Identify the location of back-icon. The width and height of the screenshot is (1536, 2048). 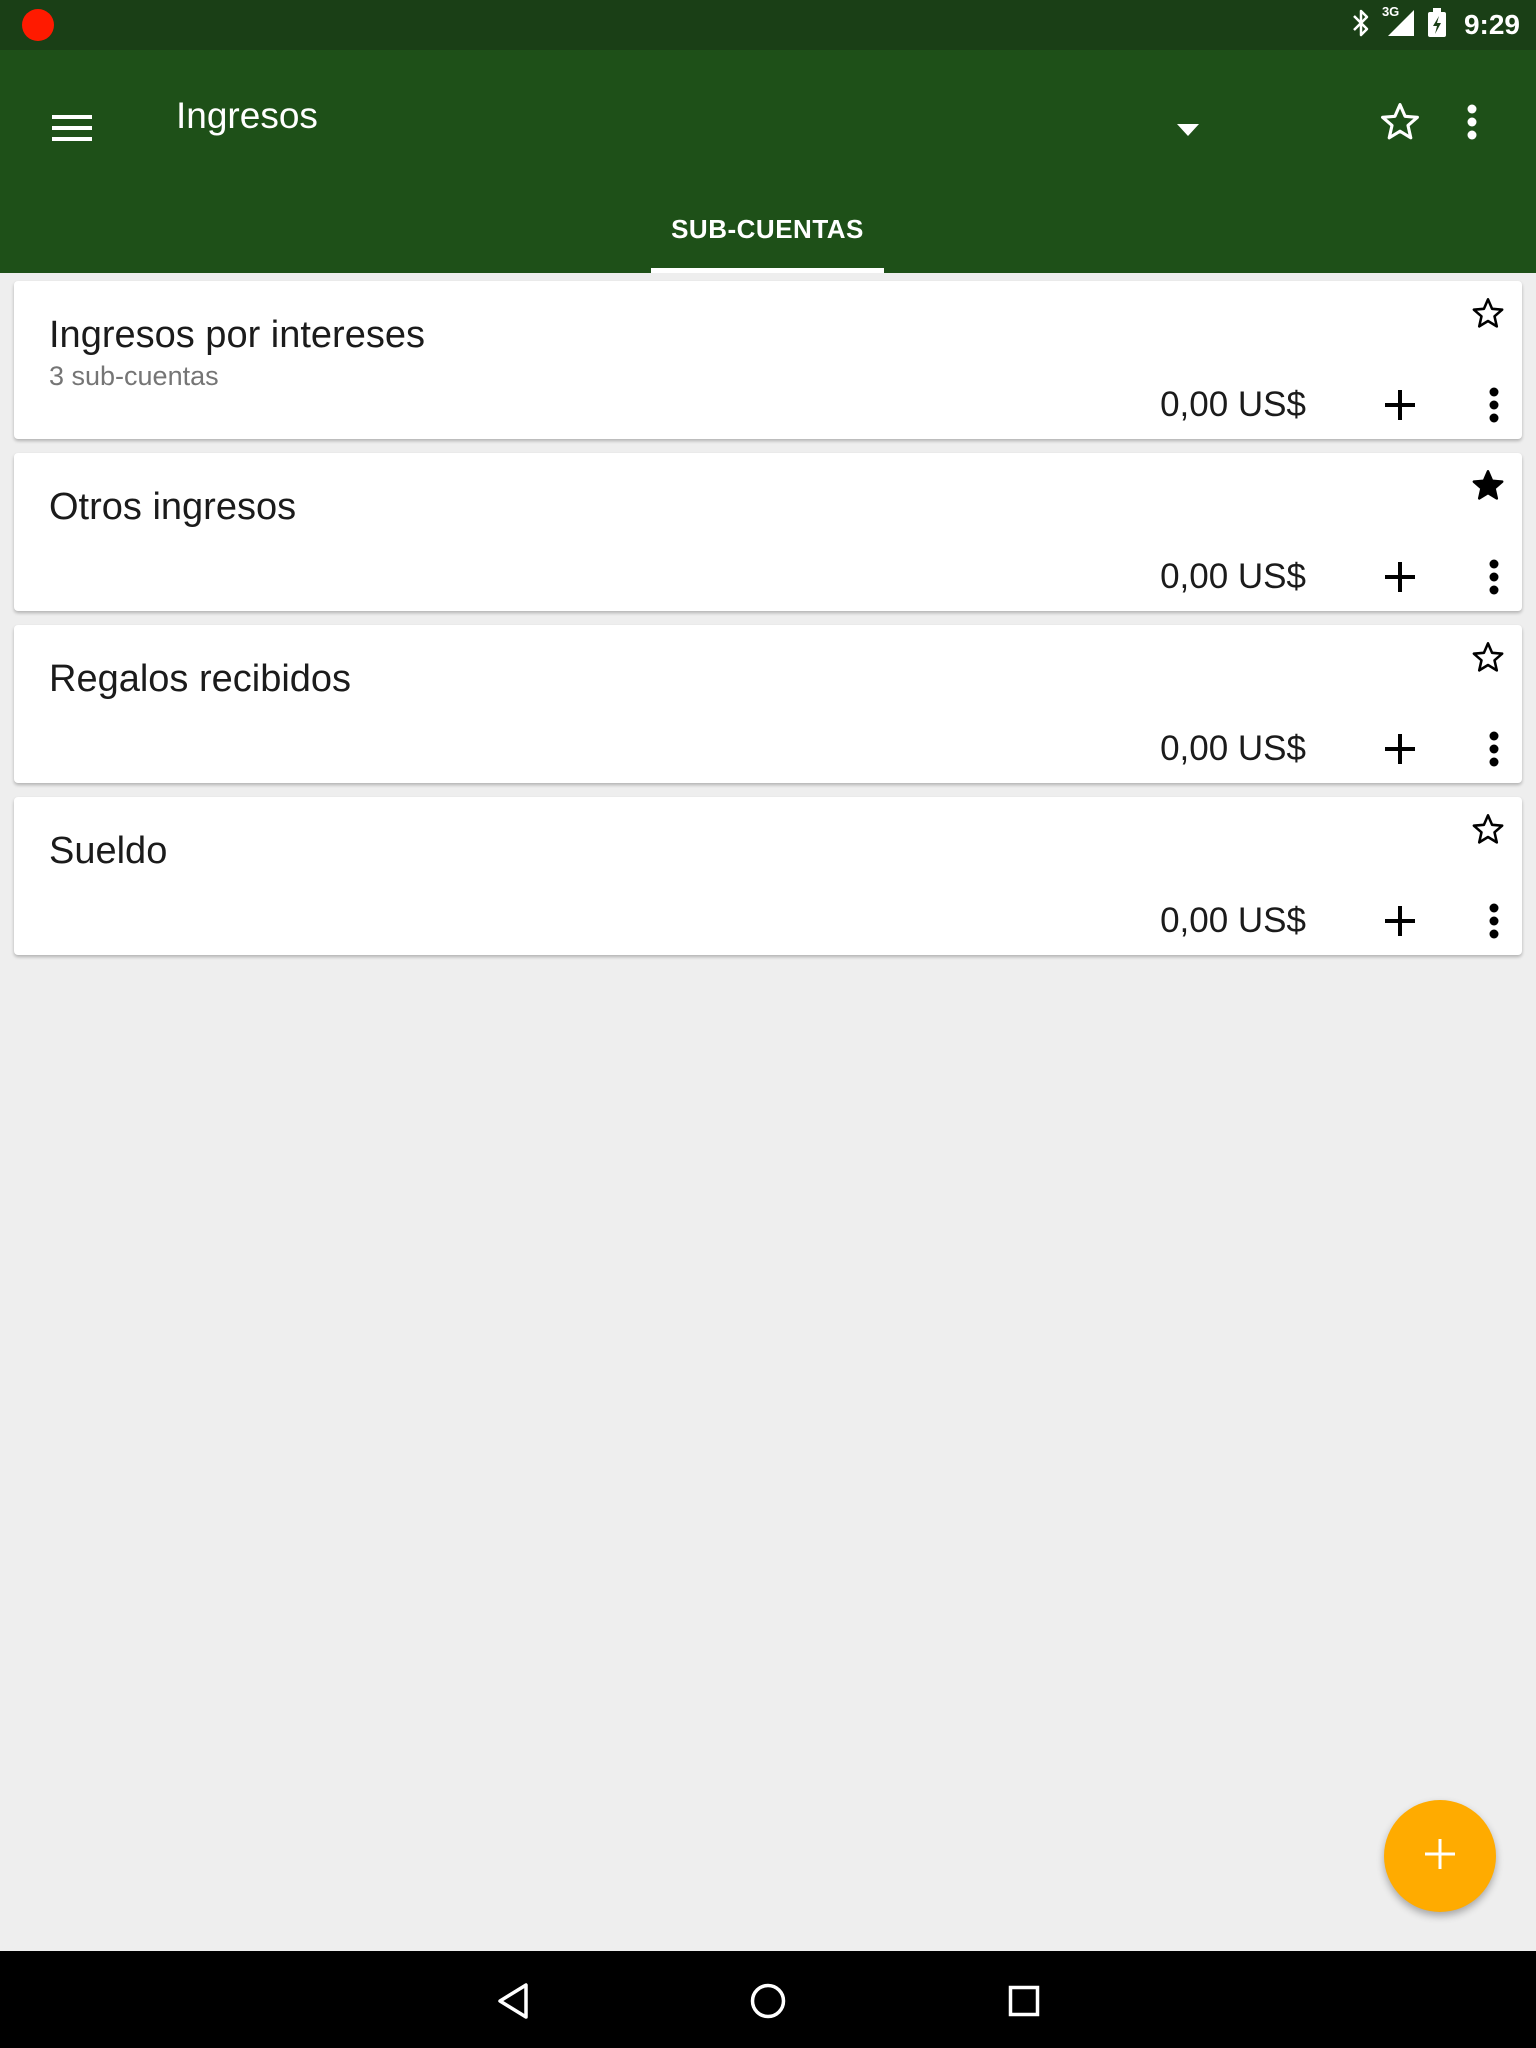
(513, 2001).